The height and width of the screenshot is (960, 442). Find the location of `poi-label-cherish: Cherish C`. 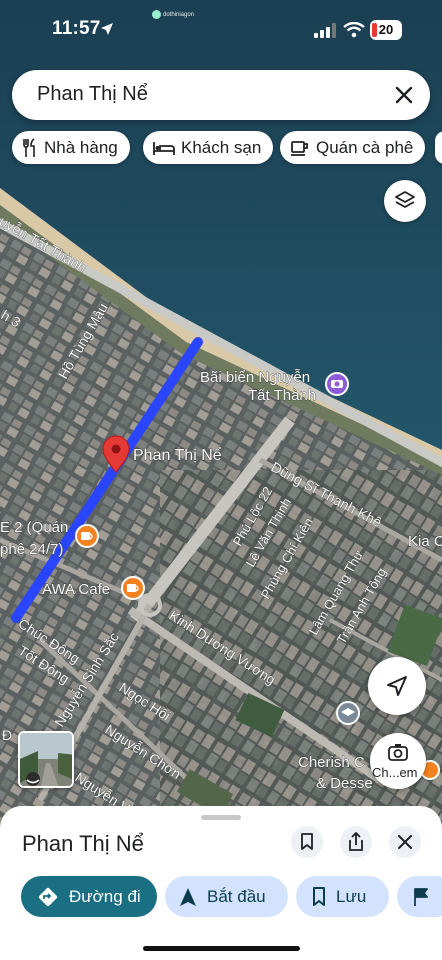

poi-label-cherish: Cherish C is located at coordinates (332, 763).